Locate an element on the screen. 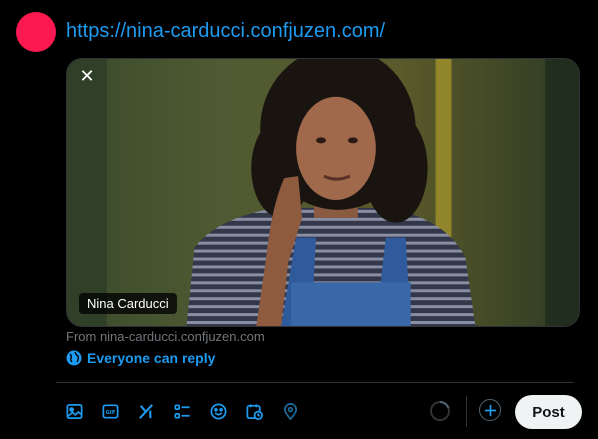  avatar is located at coordinates (36, 32).